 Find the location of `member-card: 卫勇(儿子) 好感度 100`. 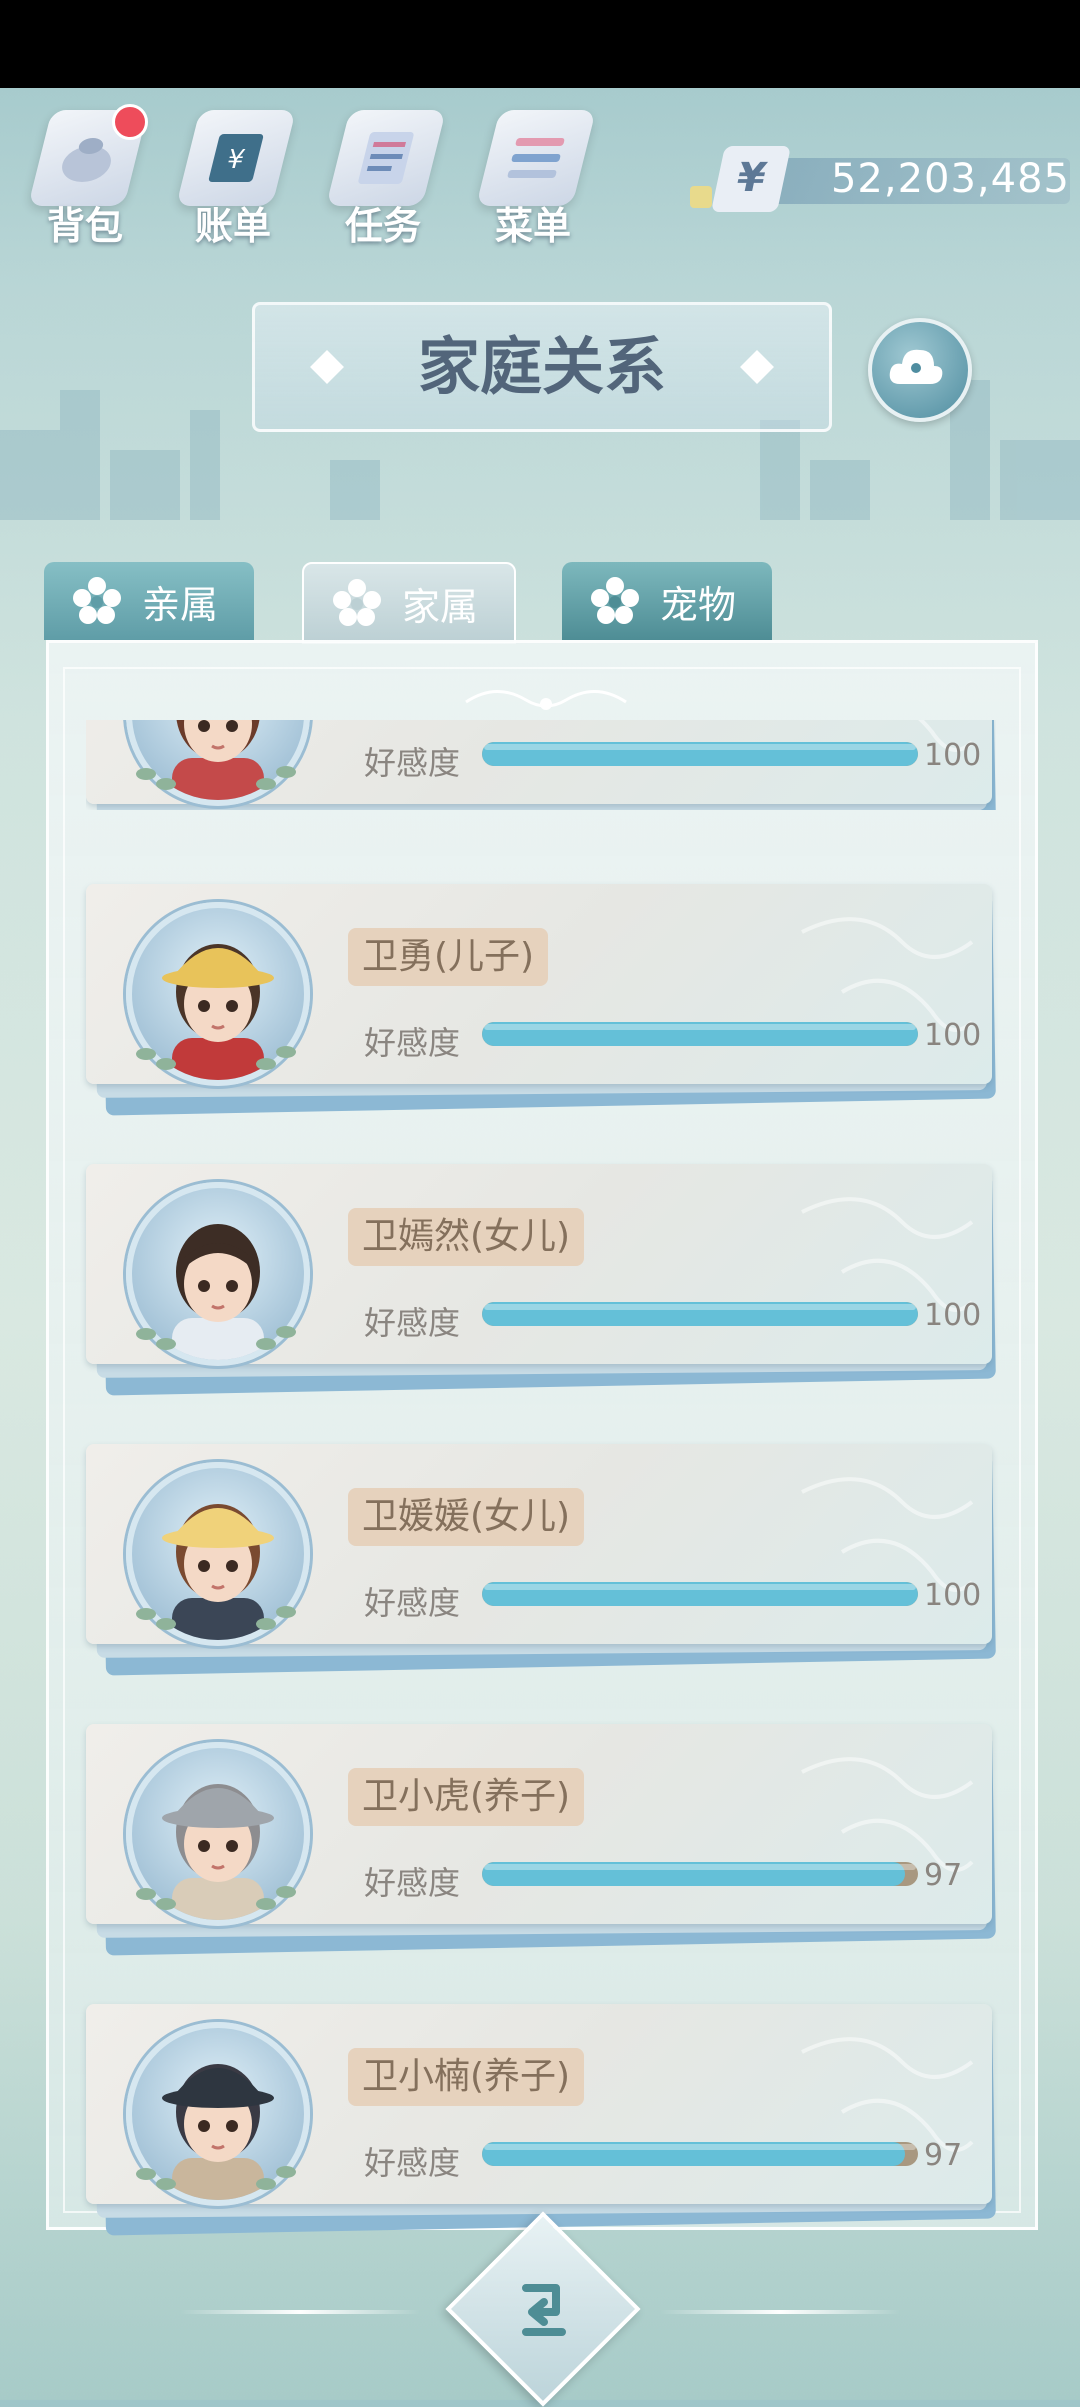

member-card: 卫勇(儿子) 好感度 100 is located at coordinates (541, 998).